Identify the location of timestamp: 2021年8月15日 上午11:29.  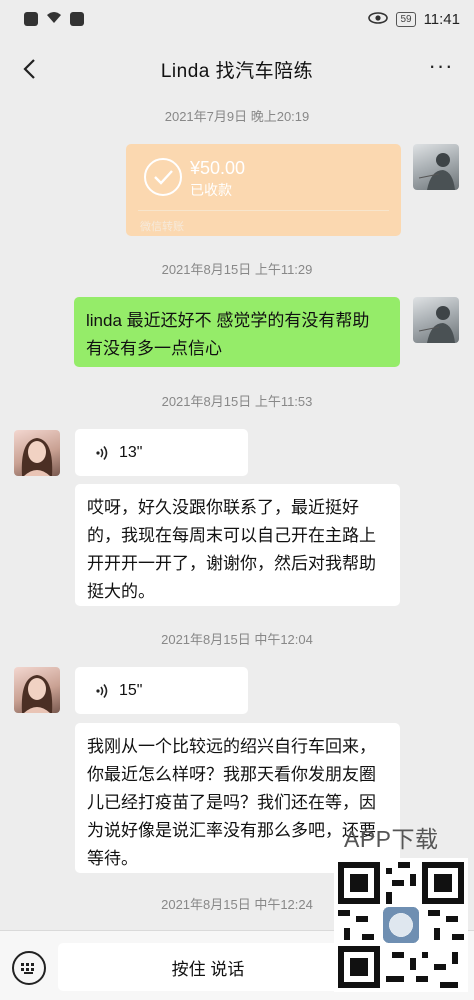
(237, 269).